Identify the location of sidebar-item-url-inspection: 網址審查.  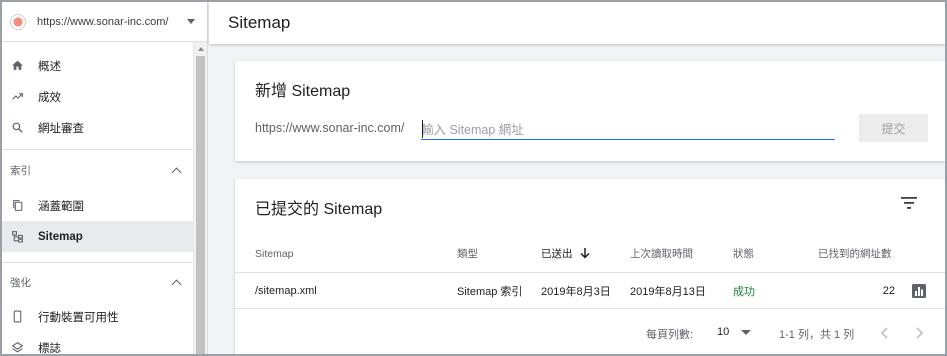
(98, 127).